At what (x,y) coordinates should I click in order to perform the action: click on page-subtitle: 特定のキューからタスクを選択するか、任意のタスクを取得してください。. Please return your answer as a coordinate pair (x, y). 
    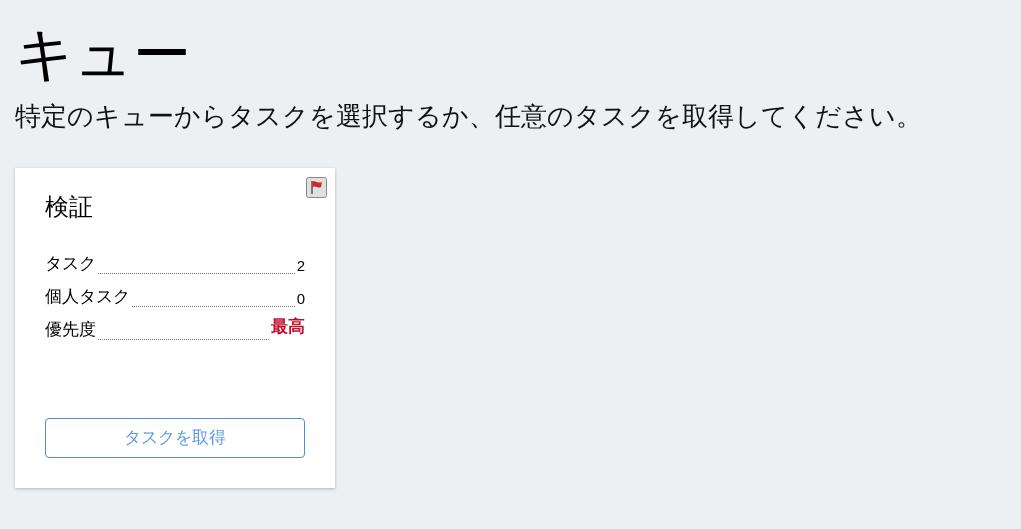
    Looking at the image, I should click on (469, 116).